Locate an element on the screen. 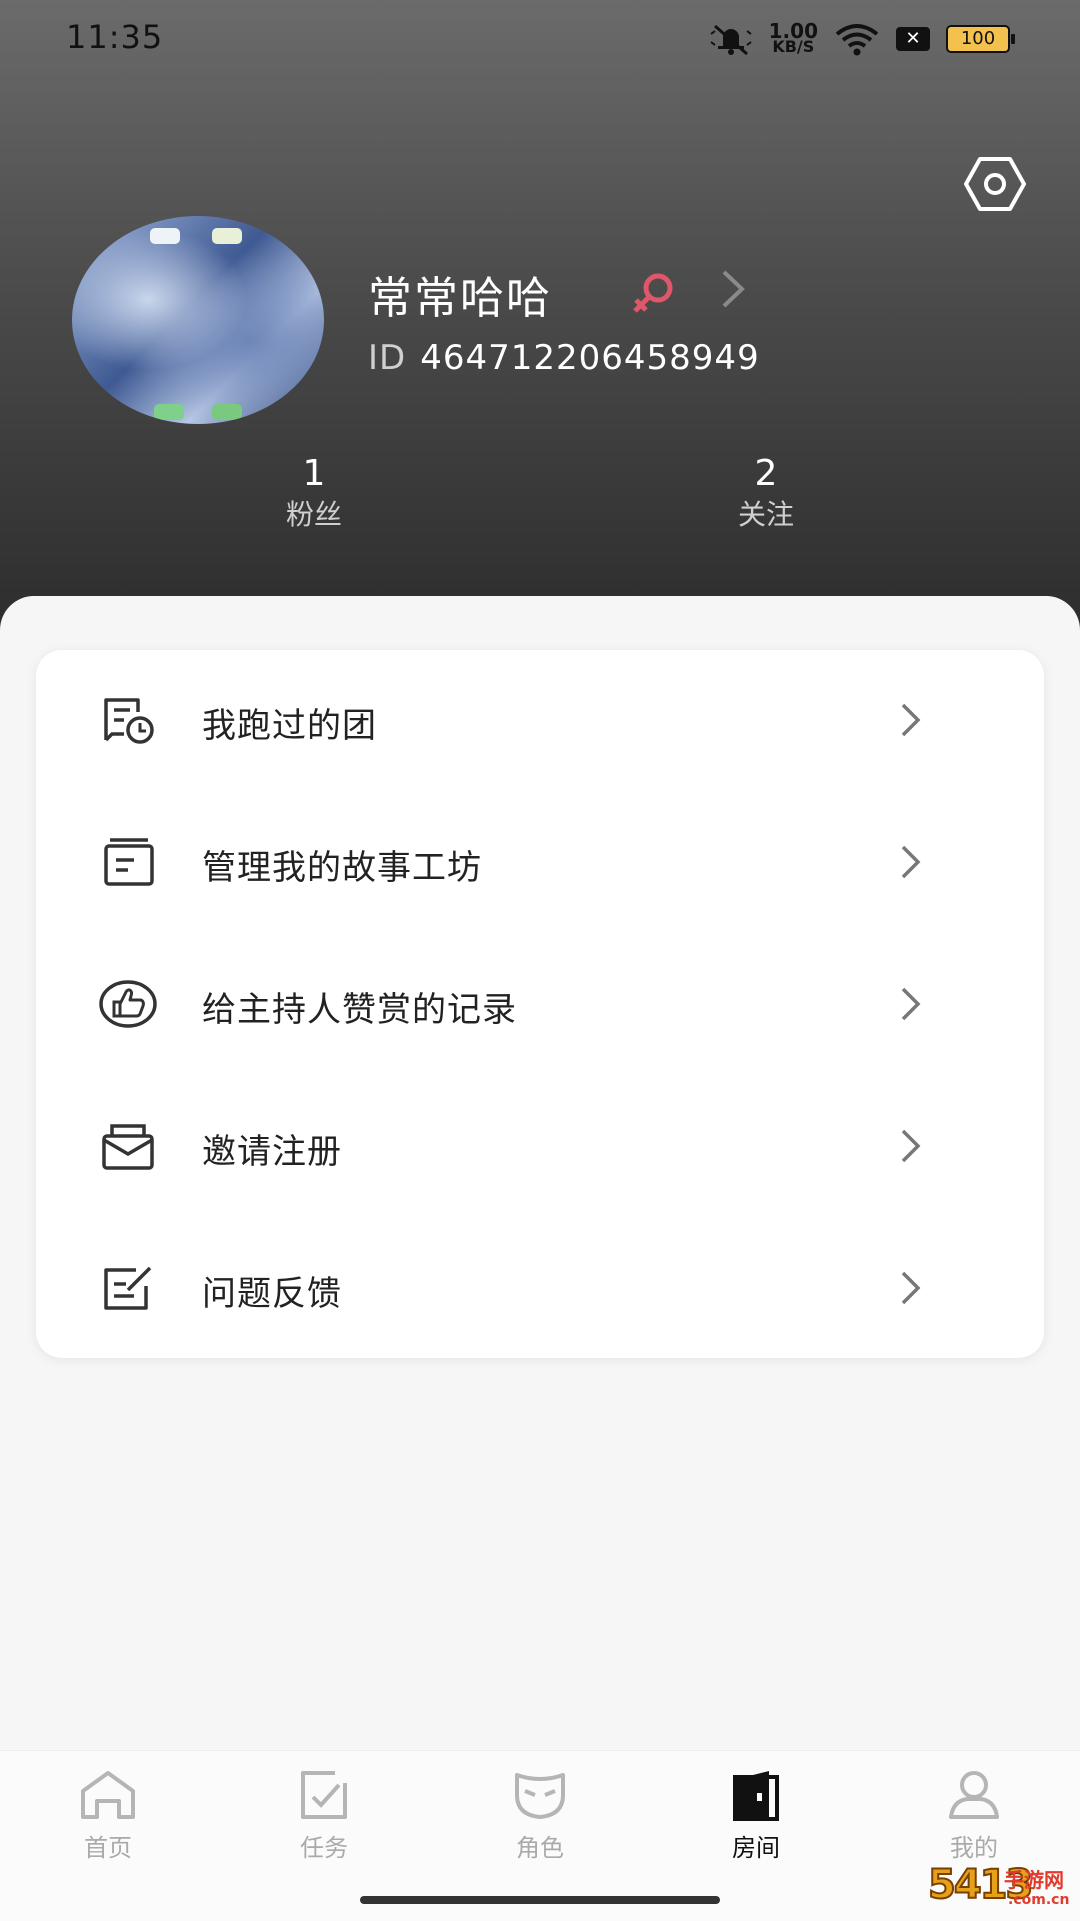 This screenshot has width=1080, height=1921. group-history-icon is located at coordinates (129, 721).